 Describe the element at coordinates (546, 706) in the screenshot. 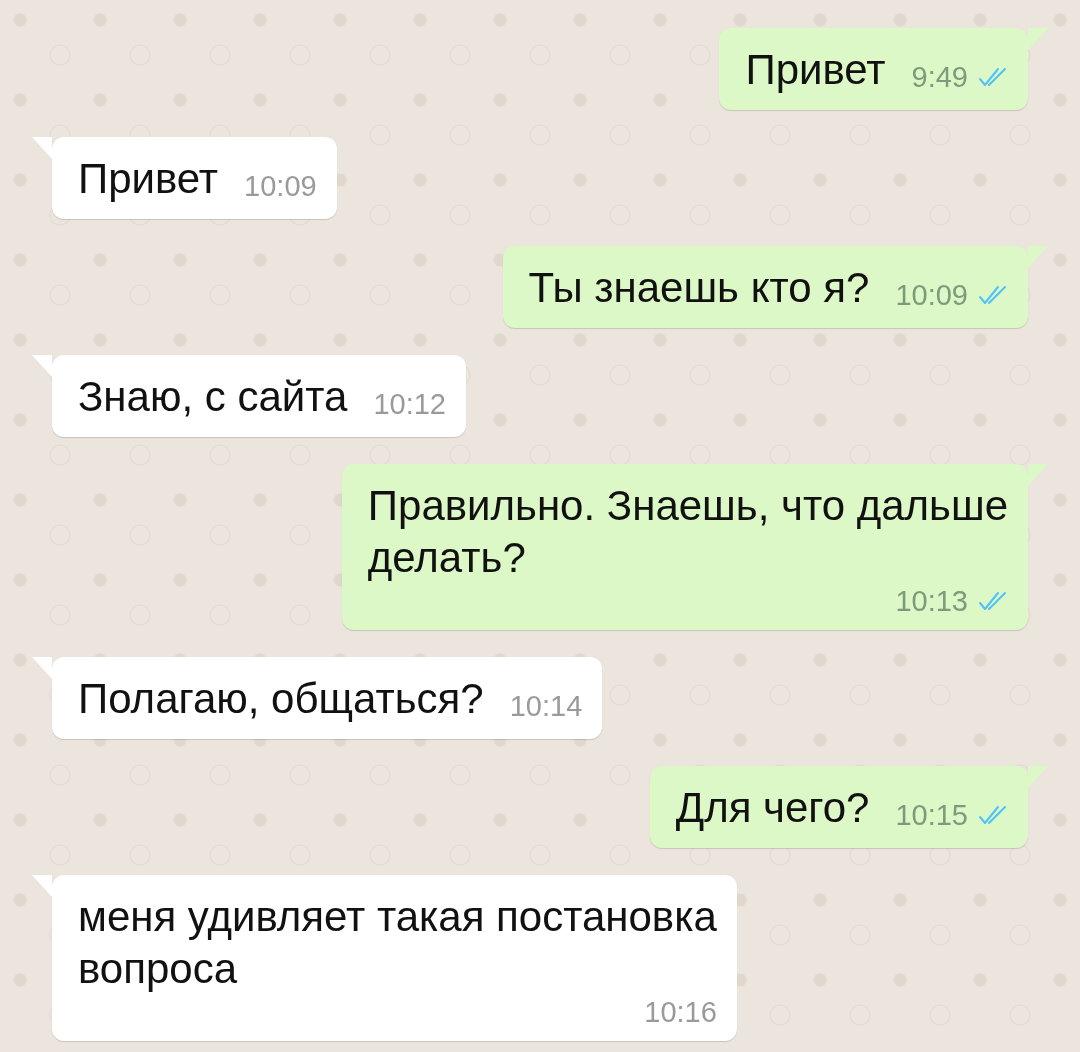

I see `message-time: 10:14` at that location.